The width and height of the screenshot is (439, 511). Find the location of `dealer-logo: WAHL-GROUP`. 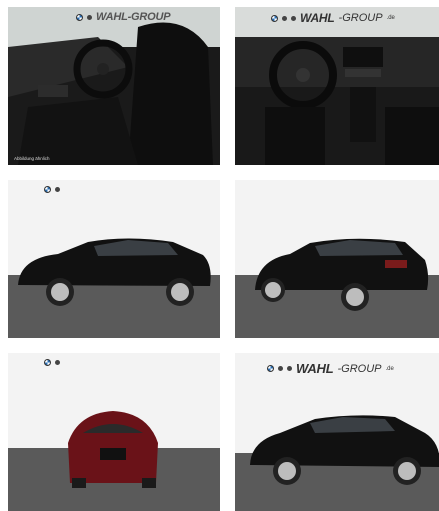

dealer-logo: WAHL-GROUP is located at coordinates (123, 17).